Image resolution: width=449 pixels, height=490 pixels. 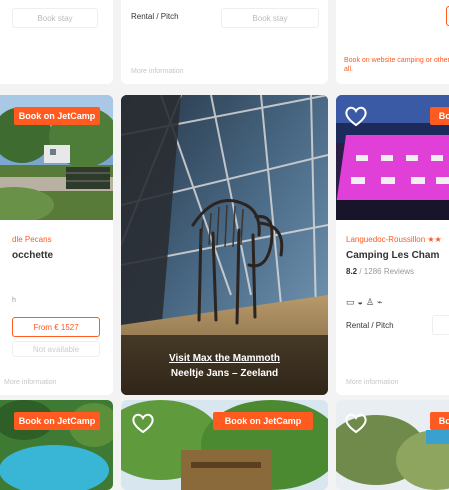 I want to click on pet-icon: ⌁, so click(x=381, y=302).